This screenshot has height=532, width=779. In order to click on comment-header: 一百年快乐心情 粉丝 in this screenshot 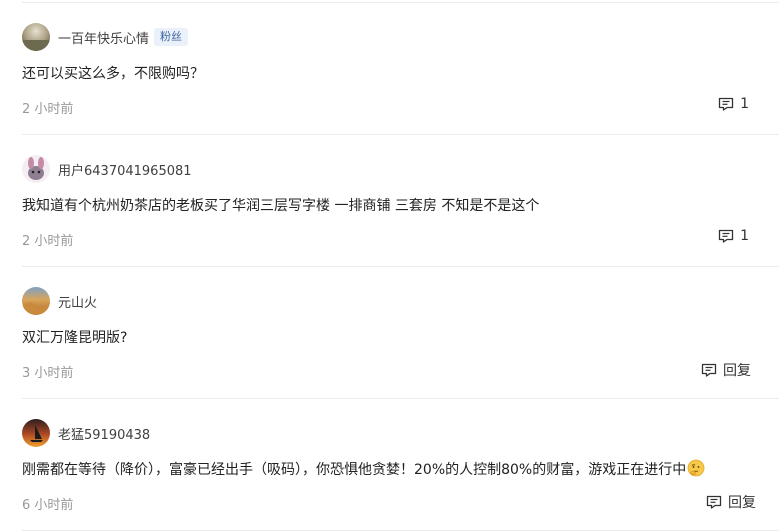, I will do `click(105, 37)`.